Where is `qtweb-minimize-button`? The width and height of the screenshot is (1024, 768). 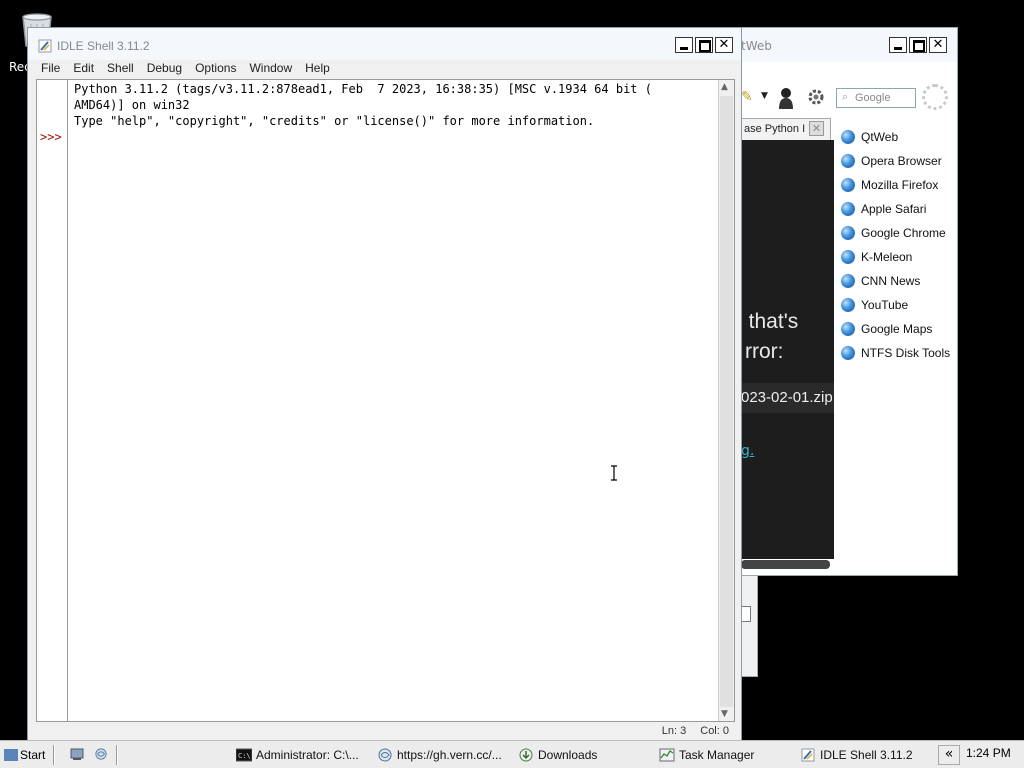 qtweb-minimize-button is located at coordinates (898, 45).